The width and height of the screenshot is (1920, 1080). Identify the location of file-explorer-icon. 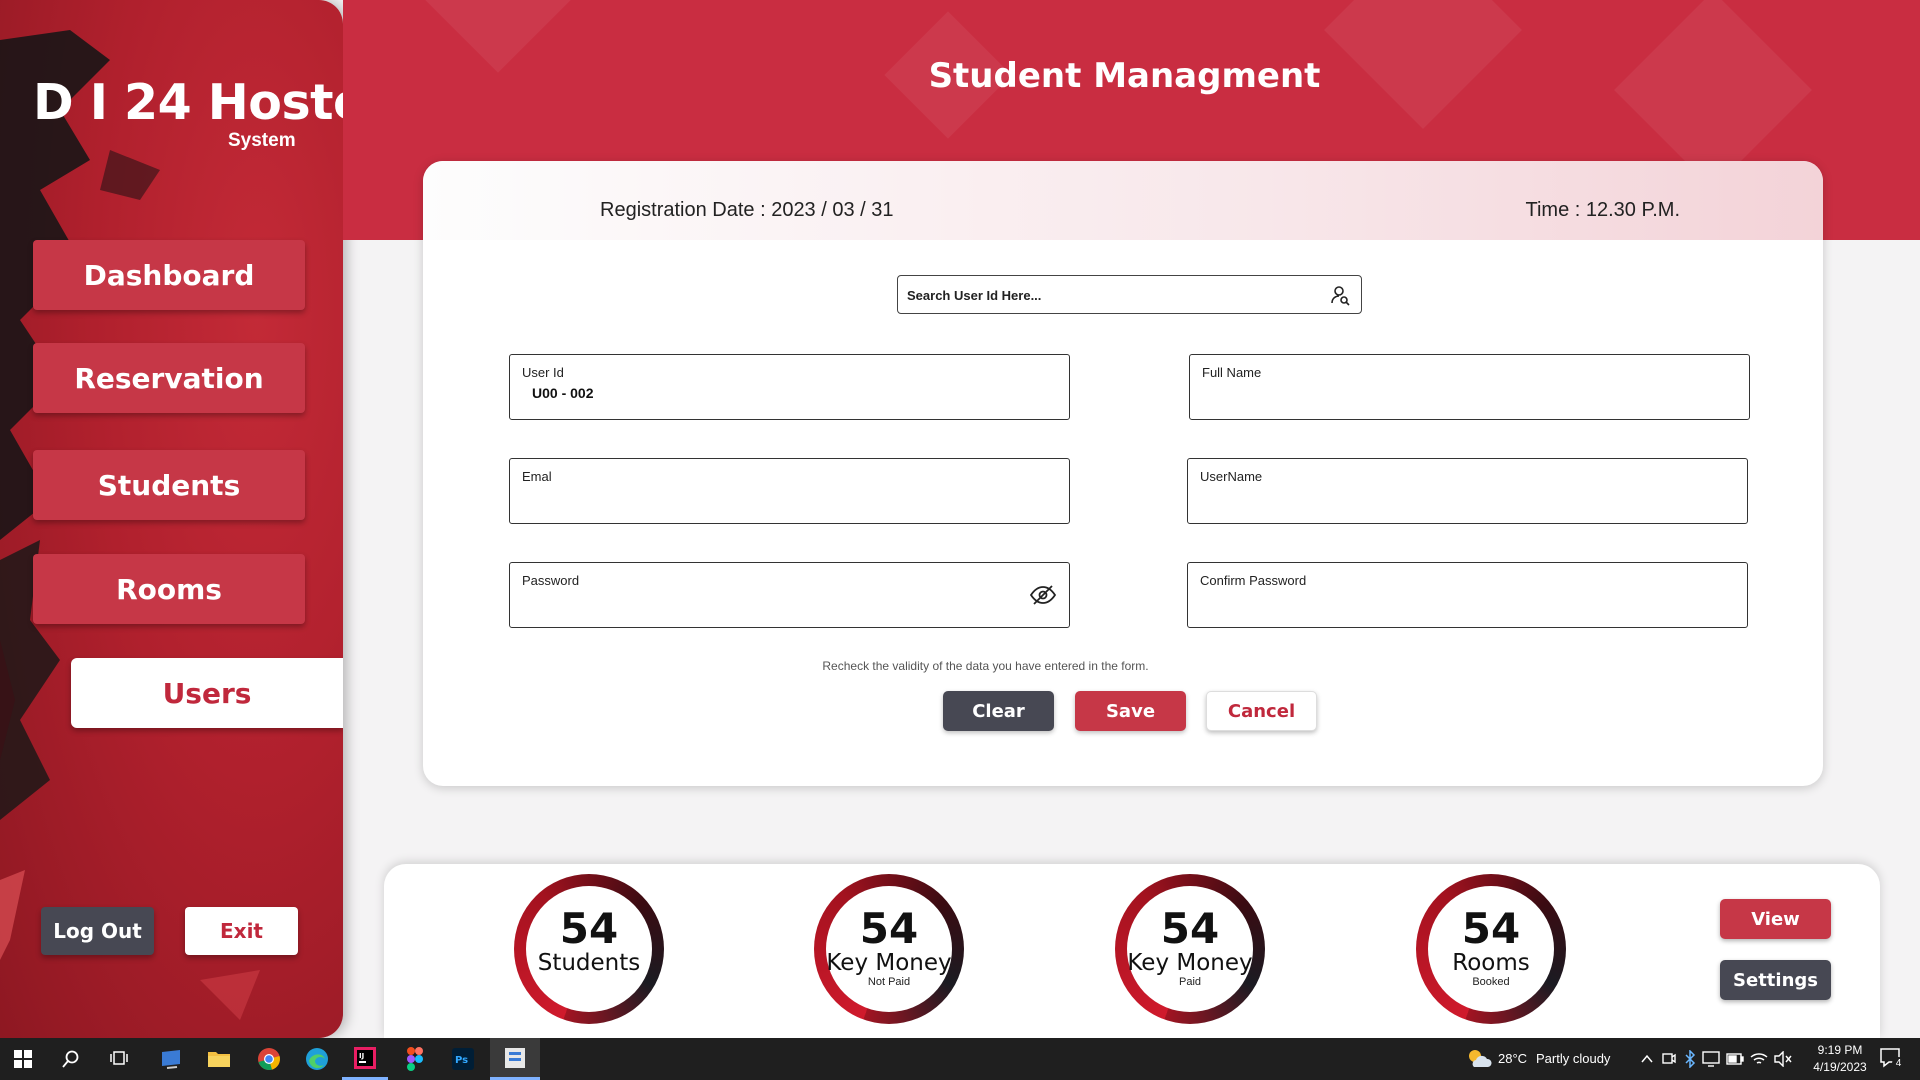
(219, 1059).